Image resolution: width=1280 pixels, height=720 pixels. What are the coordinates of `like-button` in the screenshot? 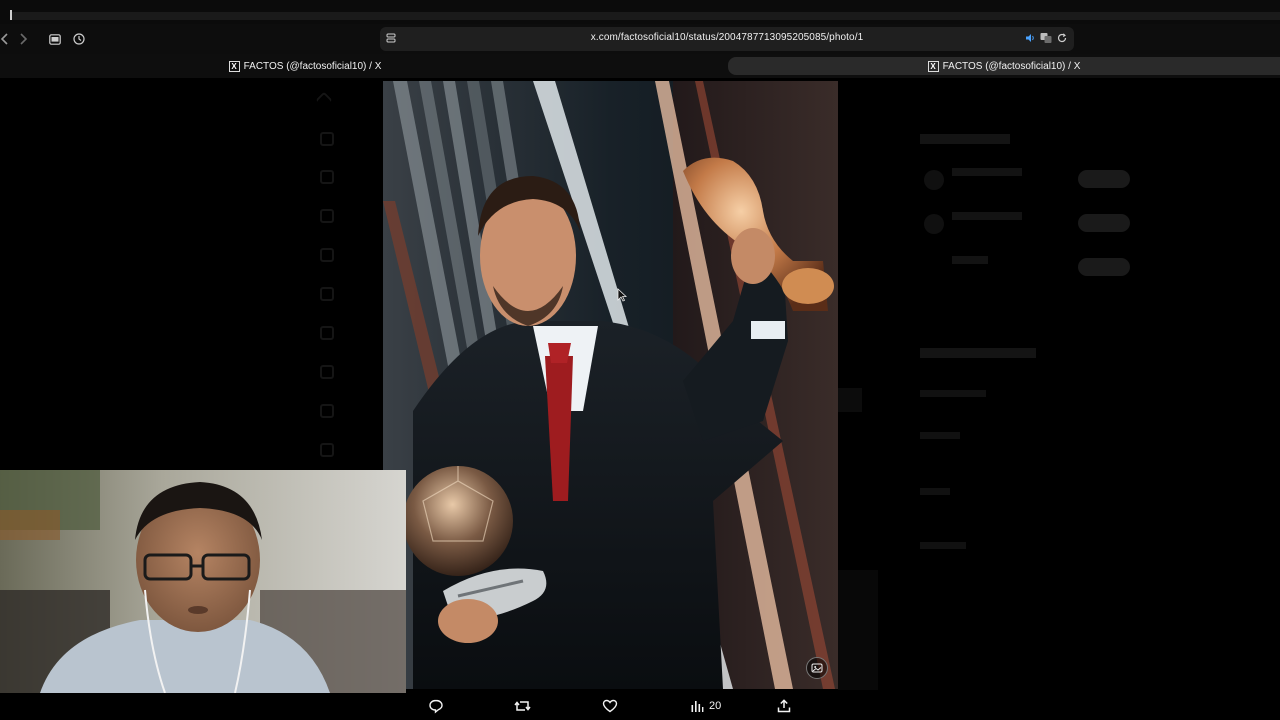 It's located at (610, 706).